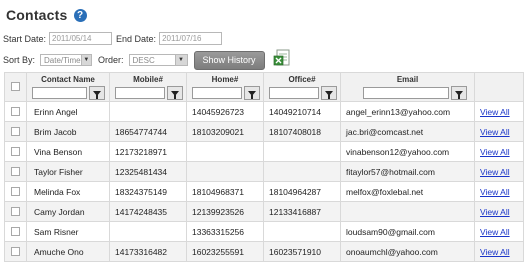 This screenshot has height=262, width=525. I want to click on contact-name-cell: Sam Risner, so click(68, 231).